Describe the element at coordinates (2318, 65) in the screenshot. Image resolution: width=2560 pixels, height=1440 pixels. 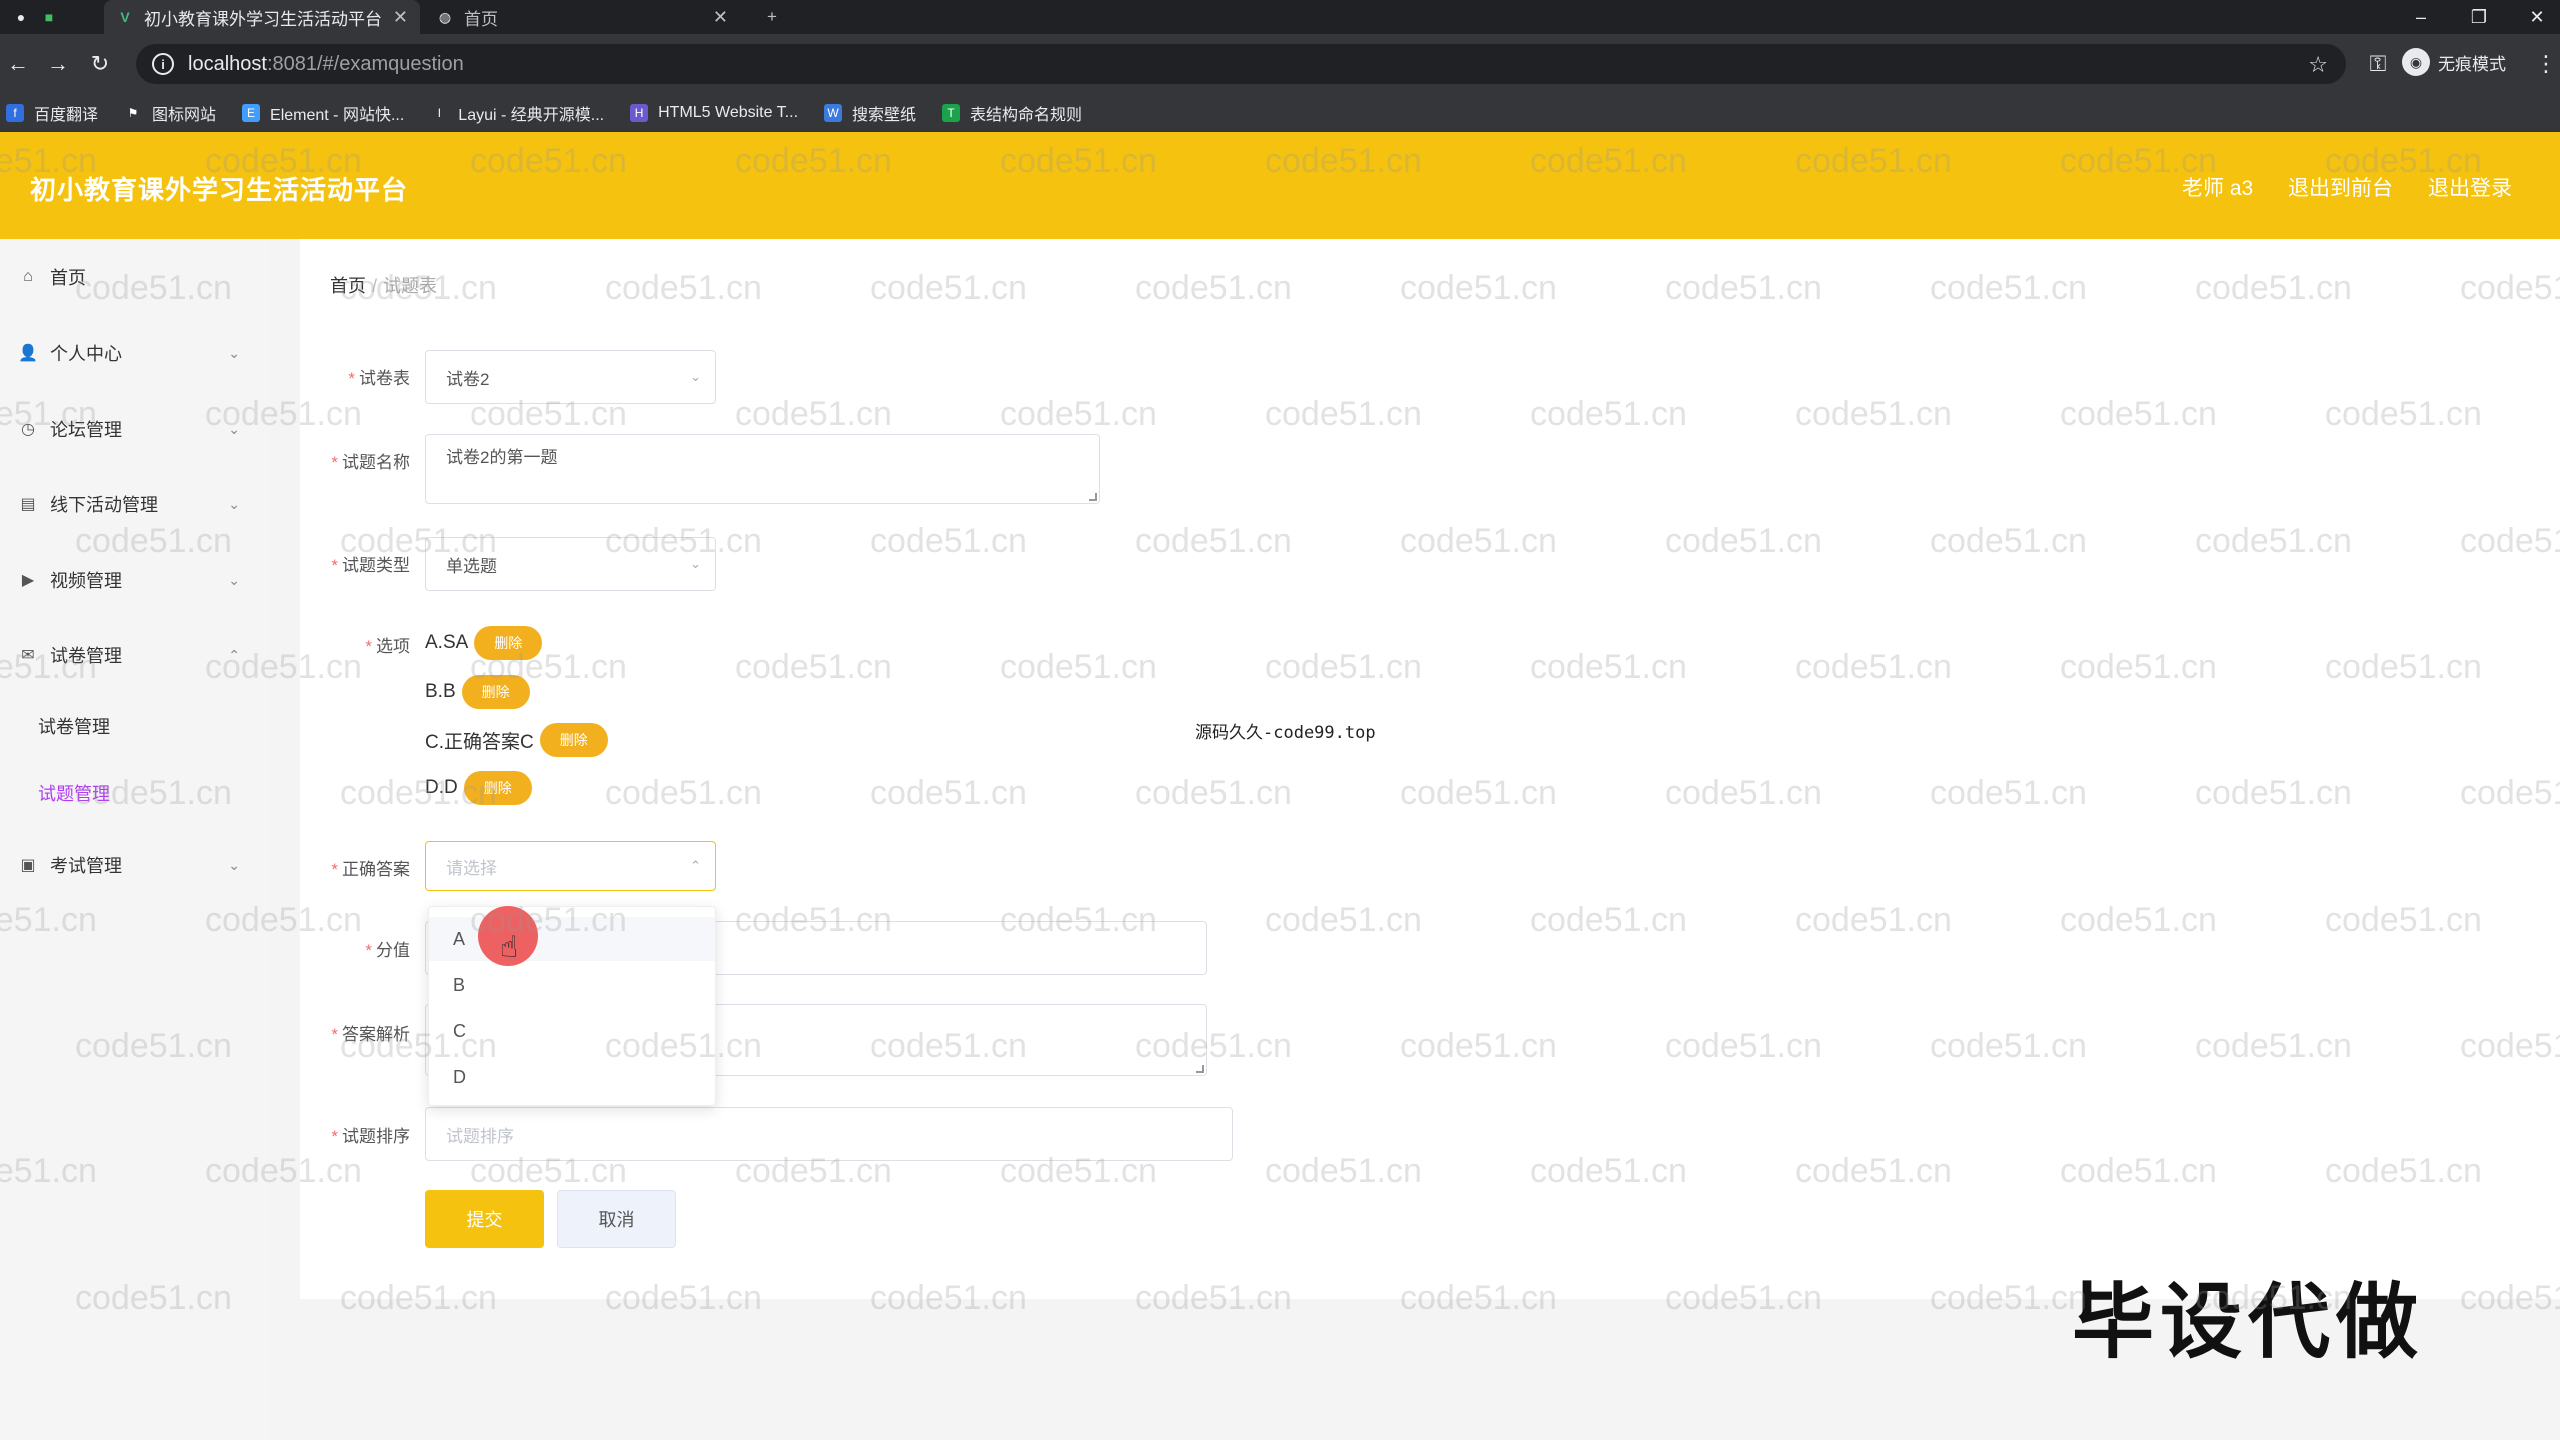
I see `star-icon: ☆` at that location.